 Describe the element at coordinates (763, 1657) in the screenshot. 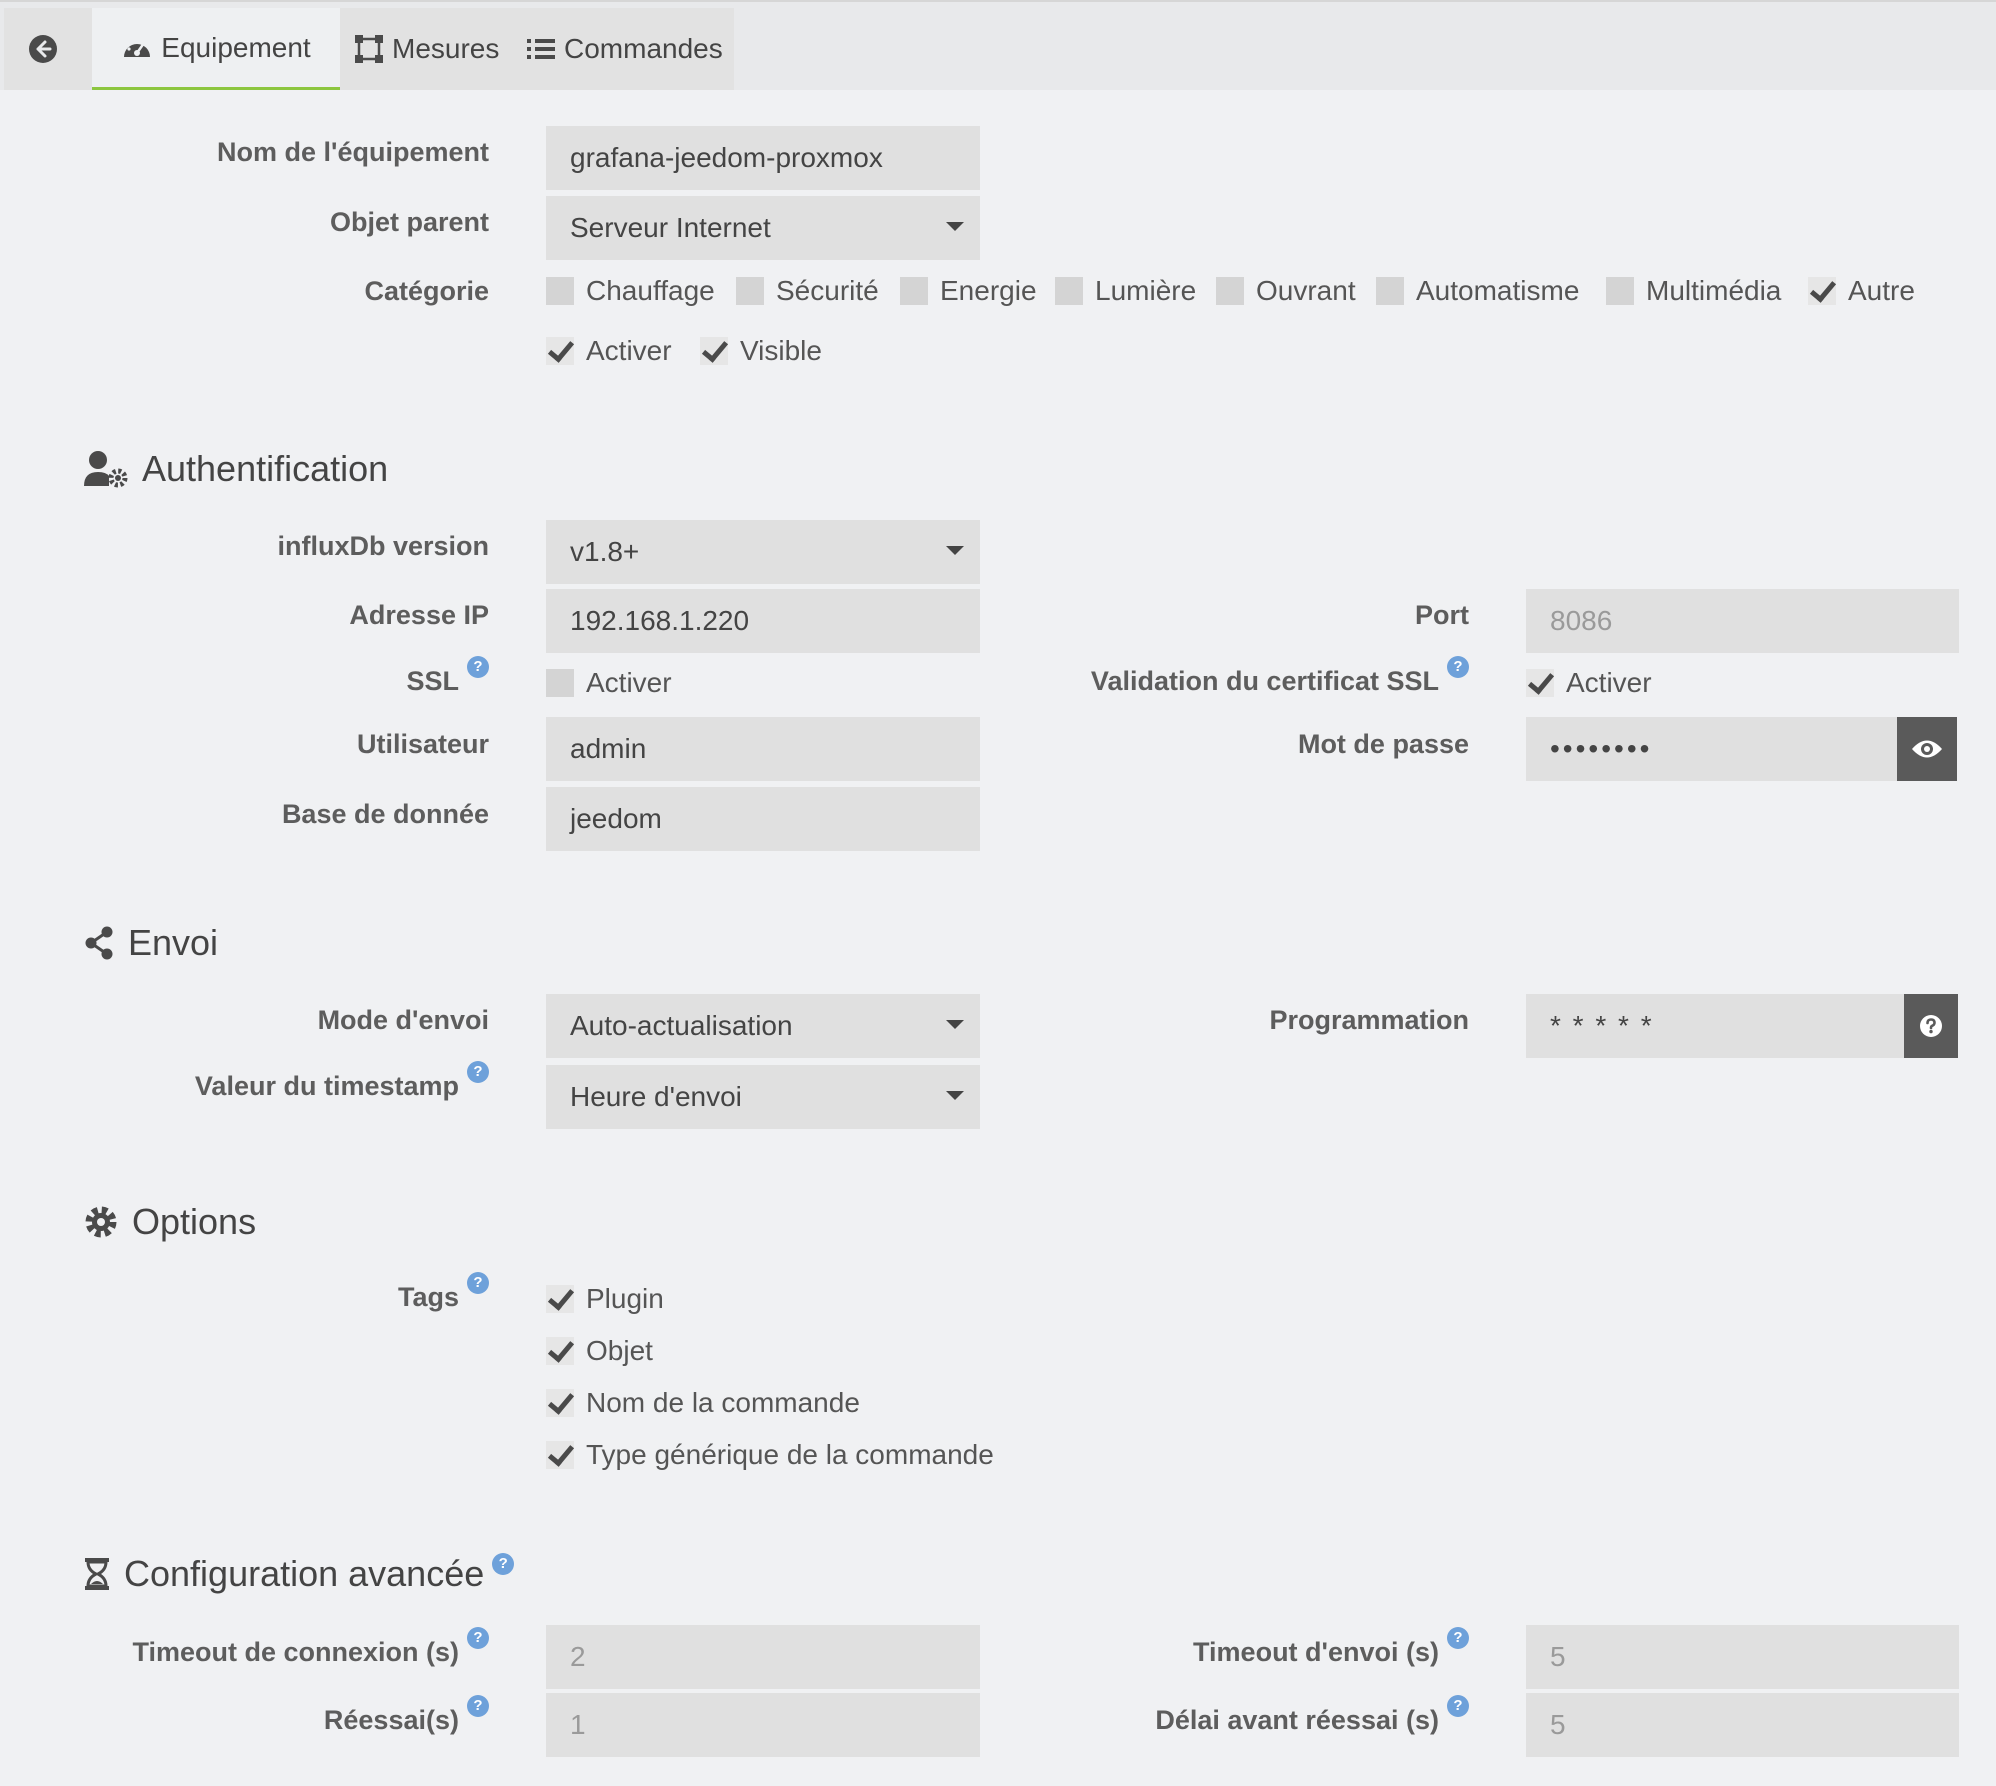

I see `timeout-connection-input: 2` at that location.